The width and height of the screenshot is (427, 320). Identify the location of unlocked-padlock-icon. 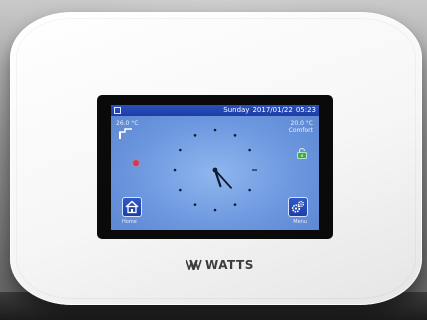
(302, 153).